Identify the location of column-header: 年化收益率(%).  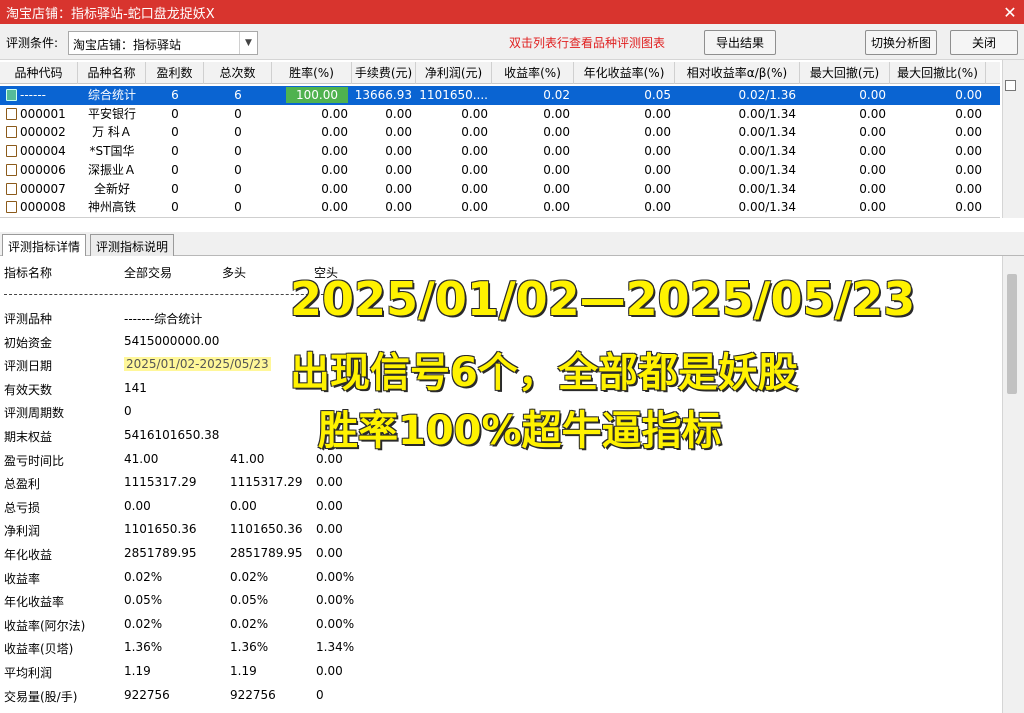
(624, 73).